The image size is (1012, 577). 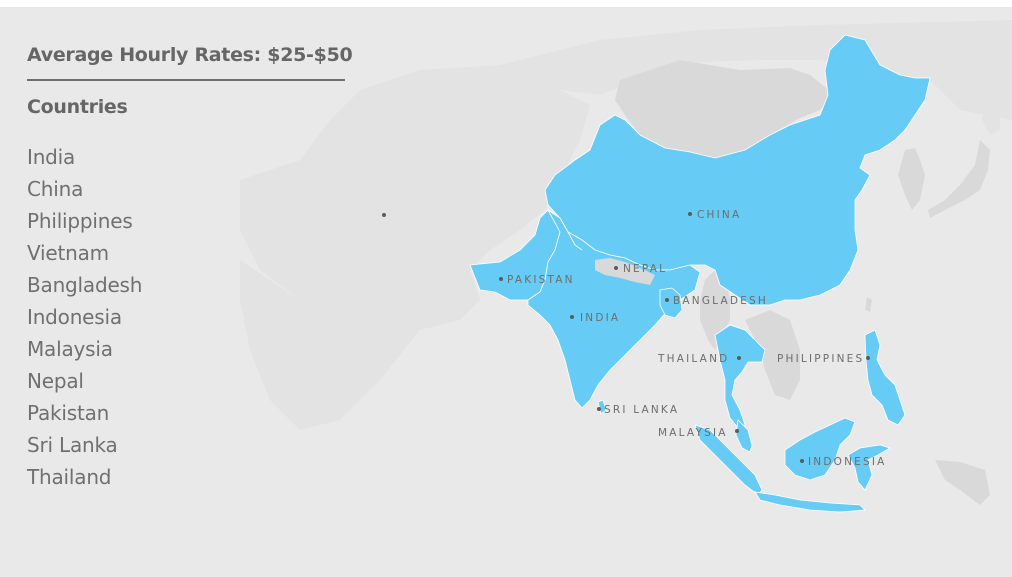 I want to click on label-china-text: CHINA, so click(x=719, y=215).